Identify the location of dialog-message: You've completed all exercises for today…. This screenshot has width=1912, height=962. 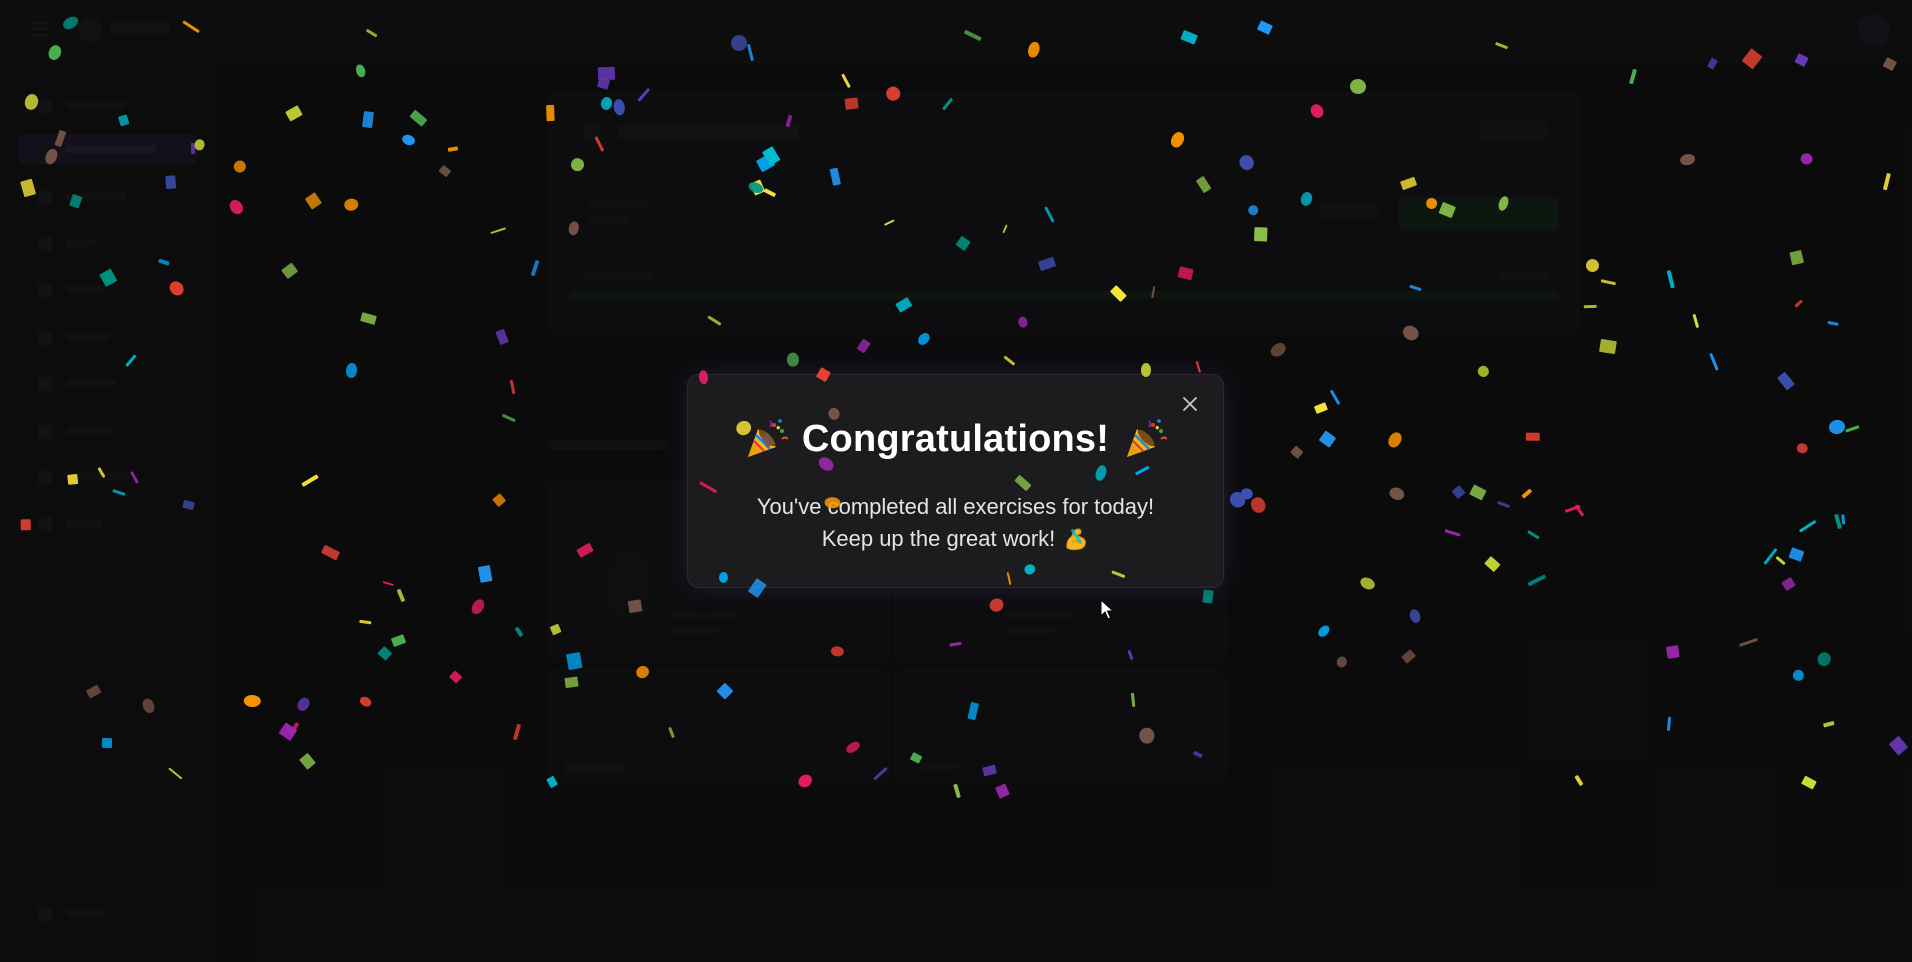
(955, 523).